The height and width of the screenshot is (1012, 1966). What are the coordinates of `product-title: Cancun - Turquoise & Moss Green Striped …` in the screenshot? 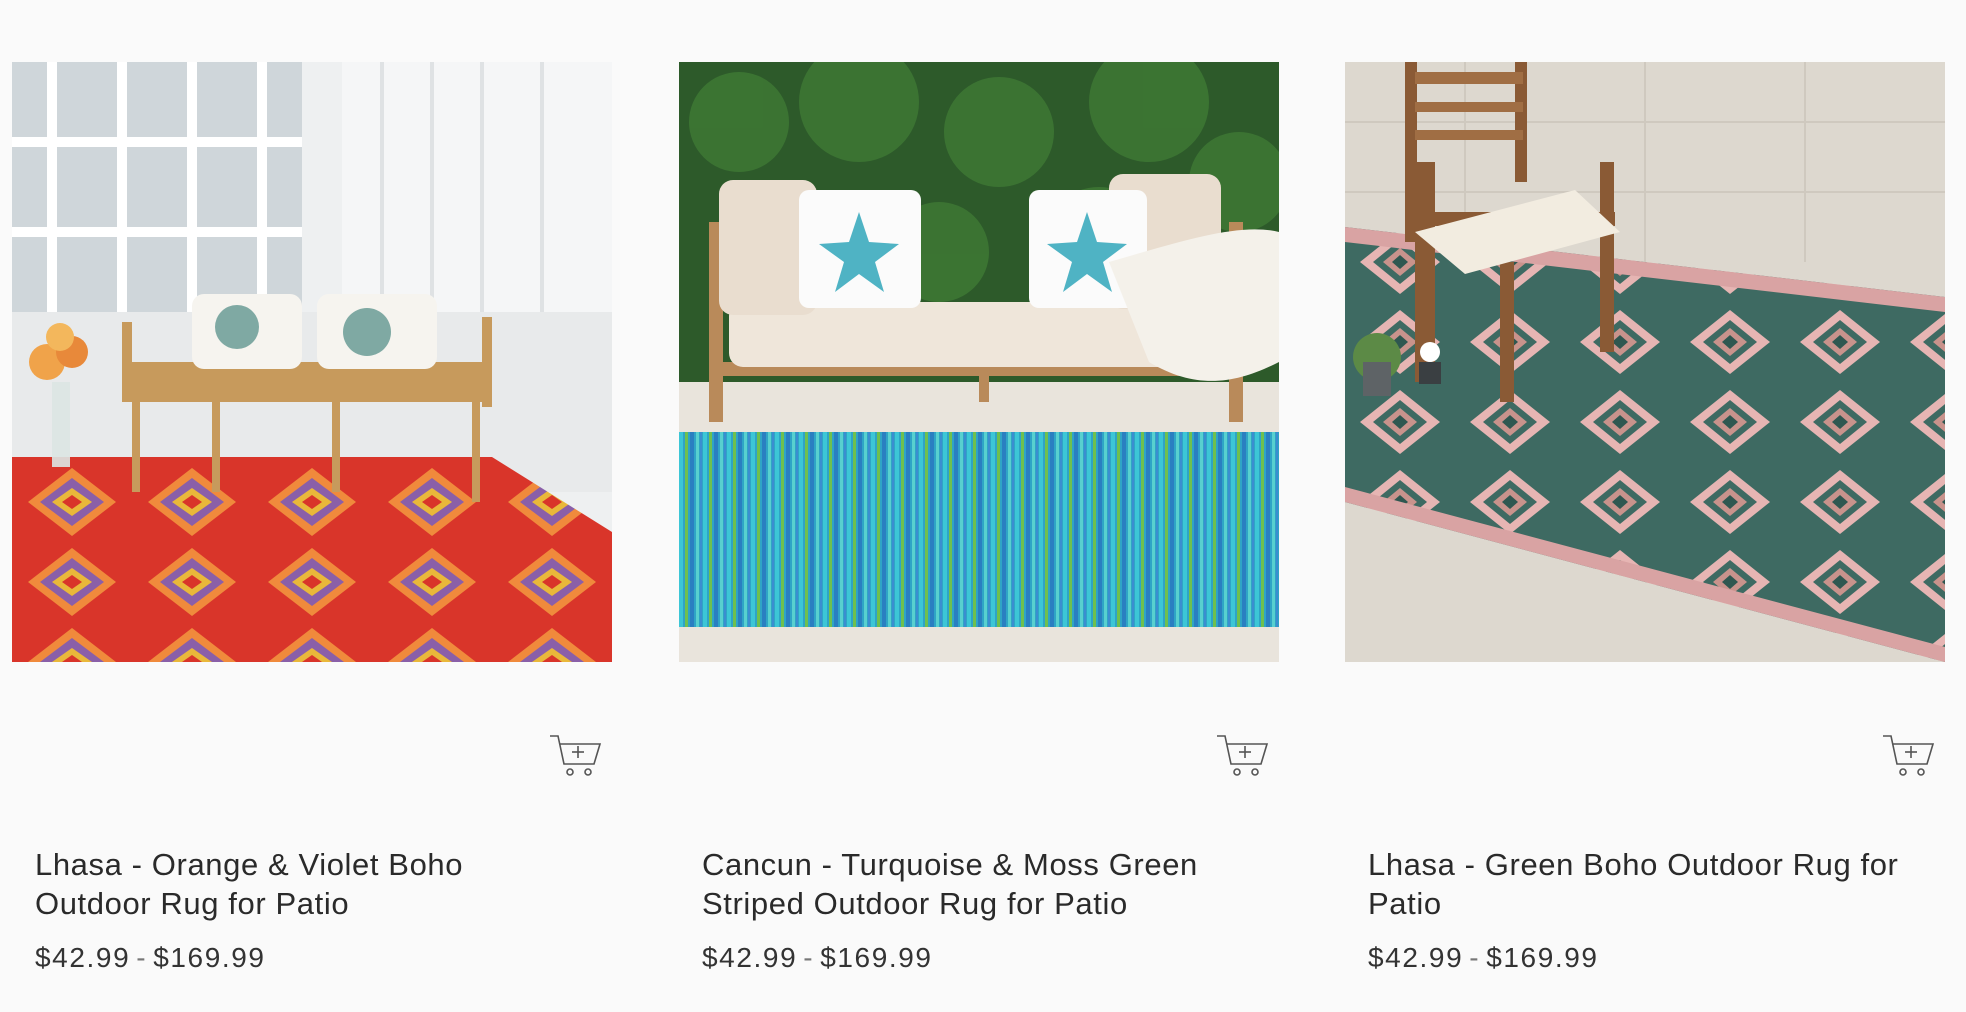 It's located at (972, 884).